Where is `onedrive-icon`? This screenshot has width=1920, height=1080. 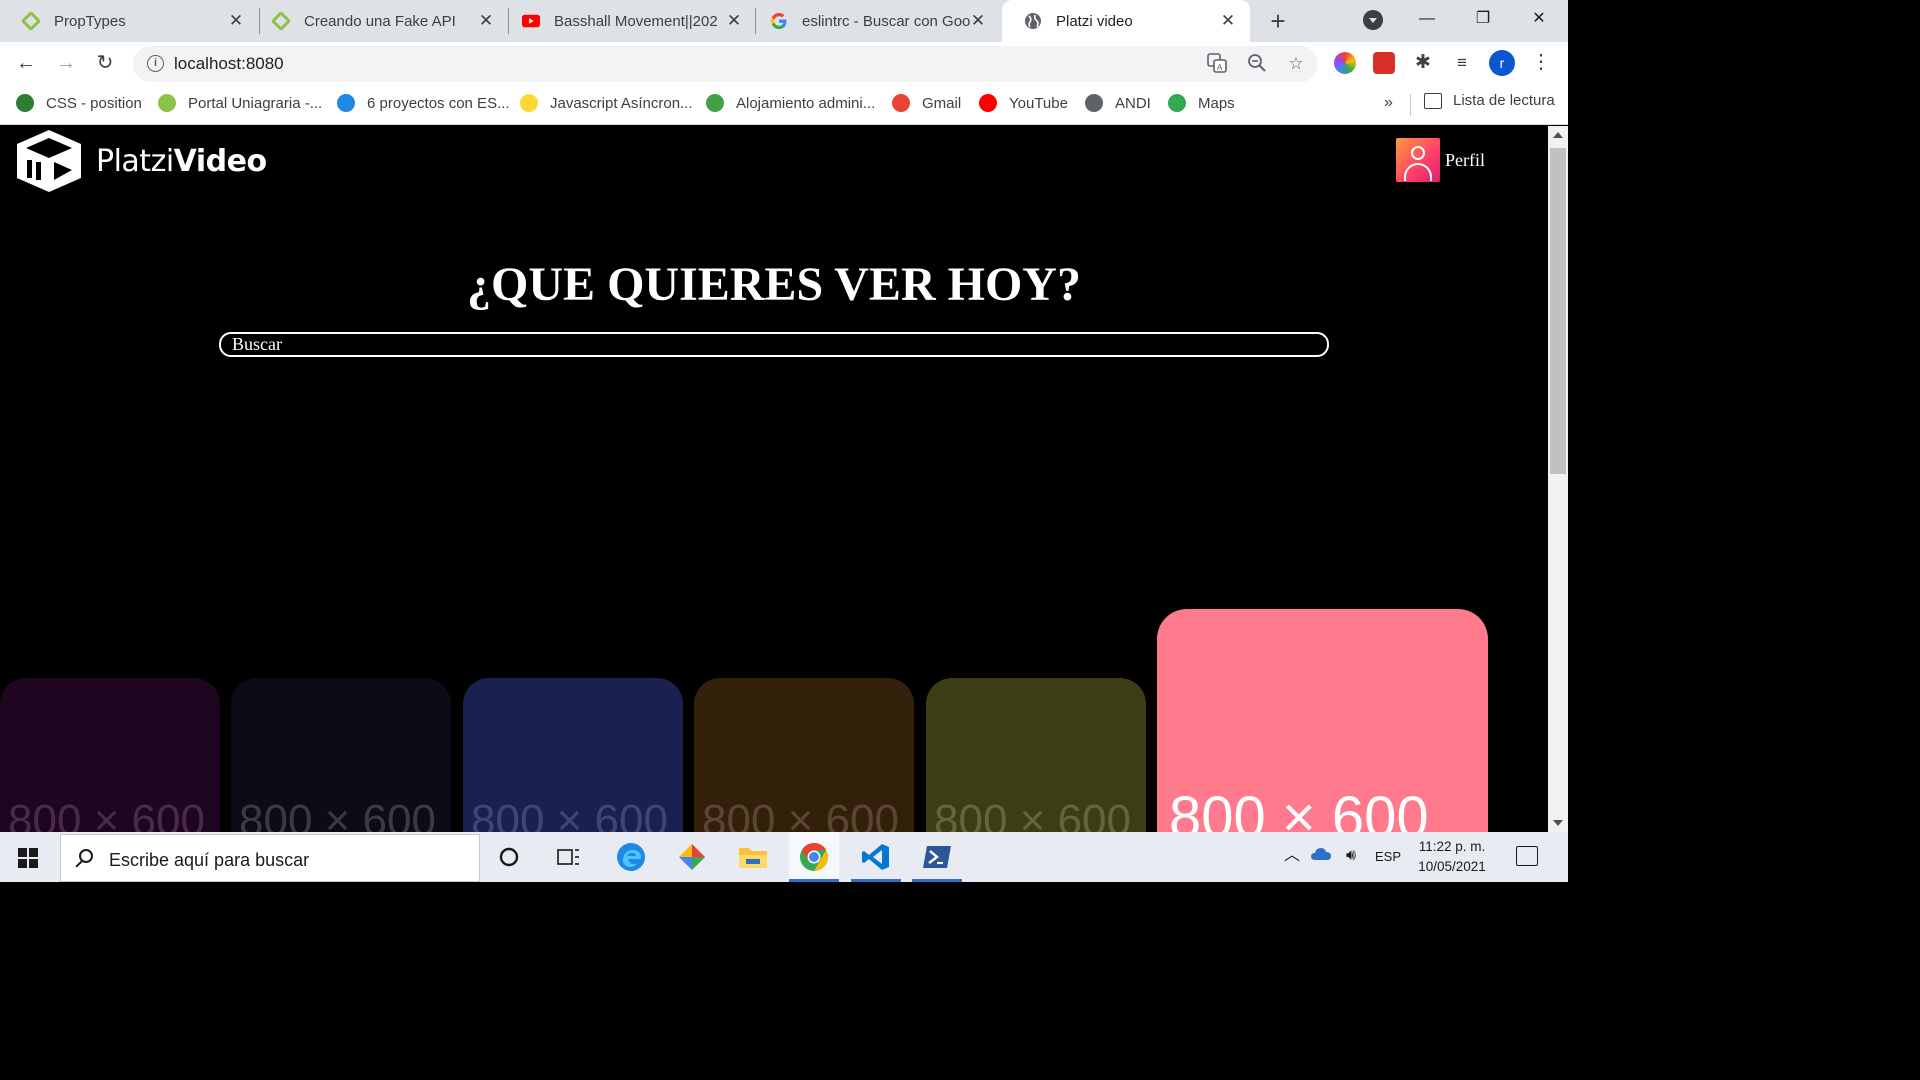 onedrive-icon is located at coordinates (1321, 856).